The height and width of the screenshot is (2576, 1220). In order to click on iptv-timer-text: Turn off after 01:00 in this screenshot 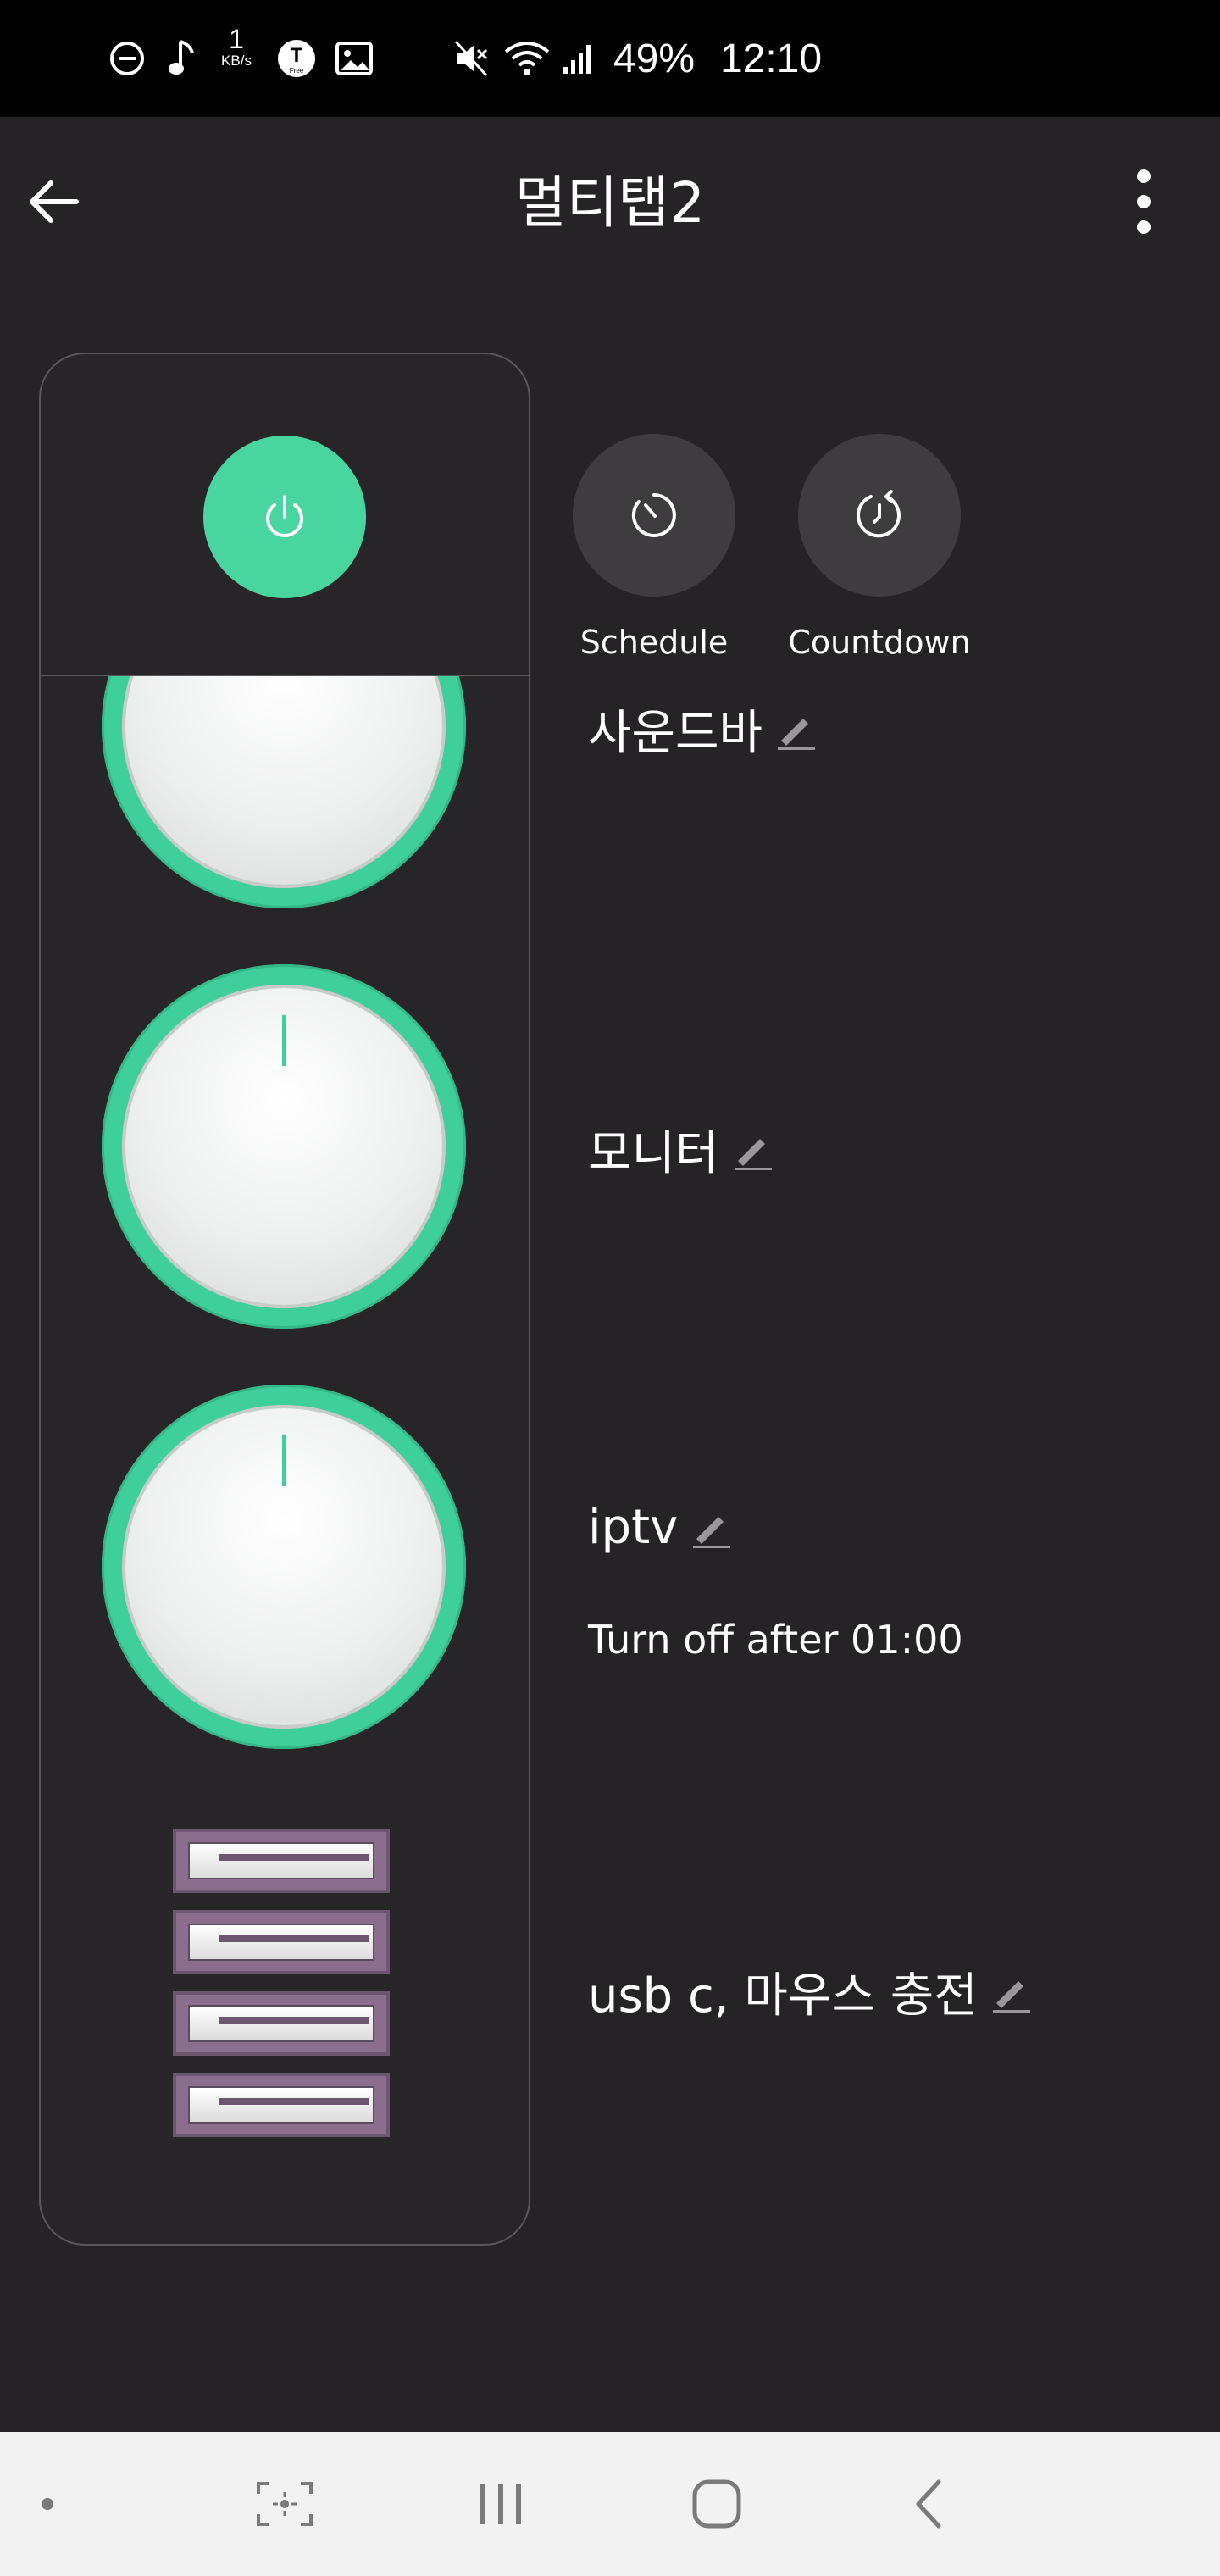, I will do `click(775, 1640)`.